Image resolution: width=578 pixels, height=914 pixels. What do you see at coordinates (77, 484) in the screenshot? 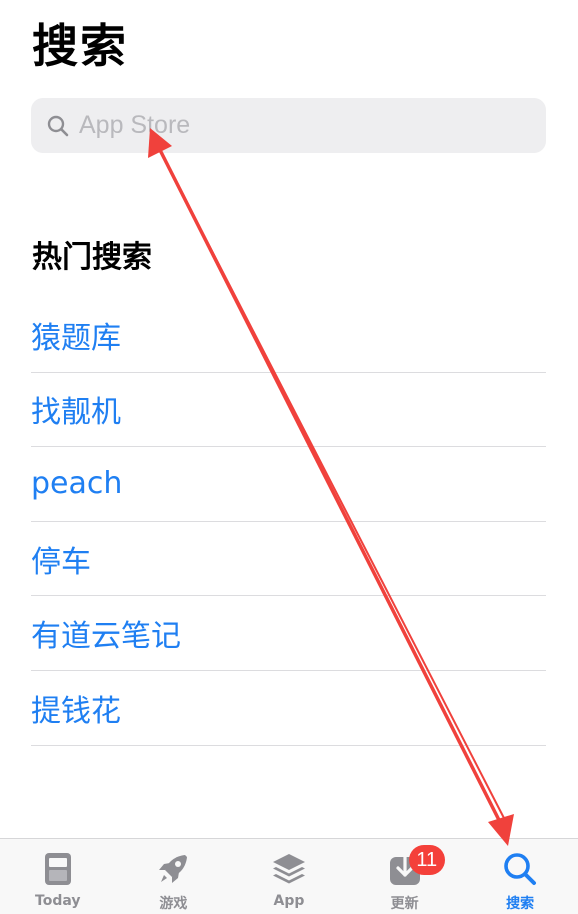
I see `trending-item-label: peach` at bounding box center [77, 484].